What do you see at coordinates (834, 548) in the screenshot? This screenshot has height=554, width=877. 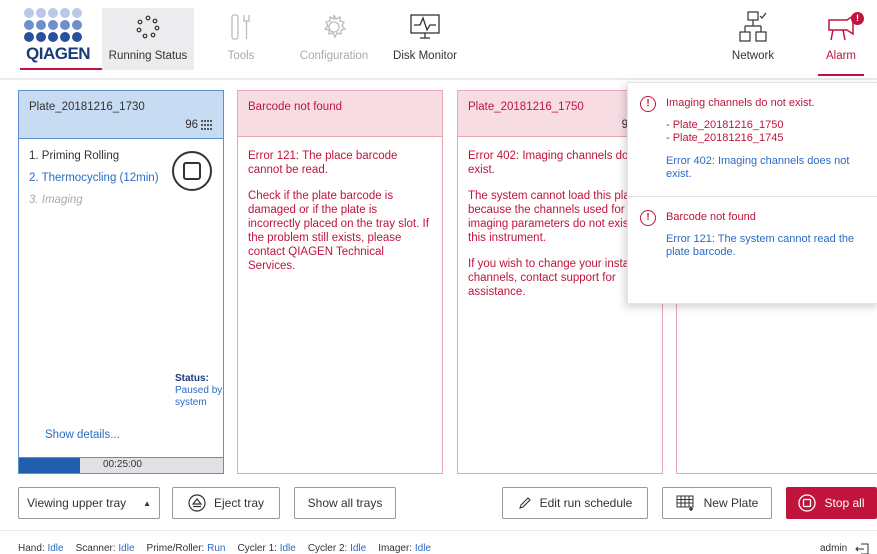 I see `username: admin` at bounding box center [834, 548].